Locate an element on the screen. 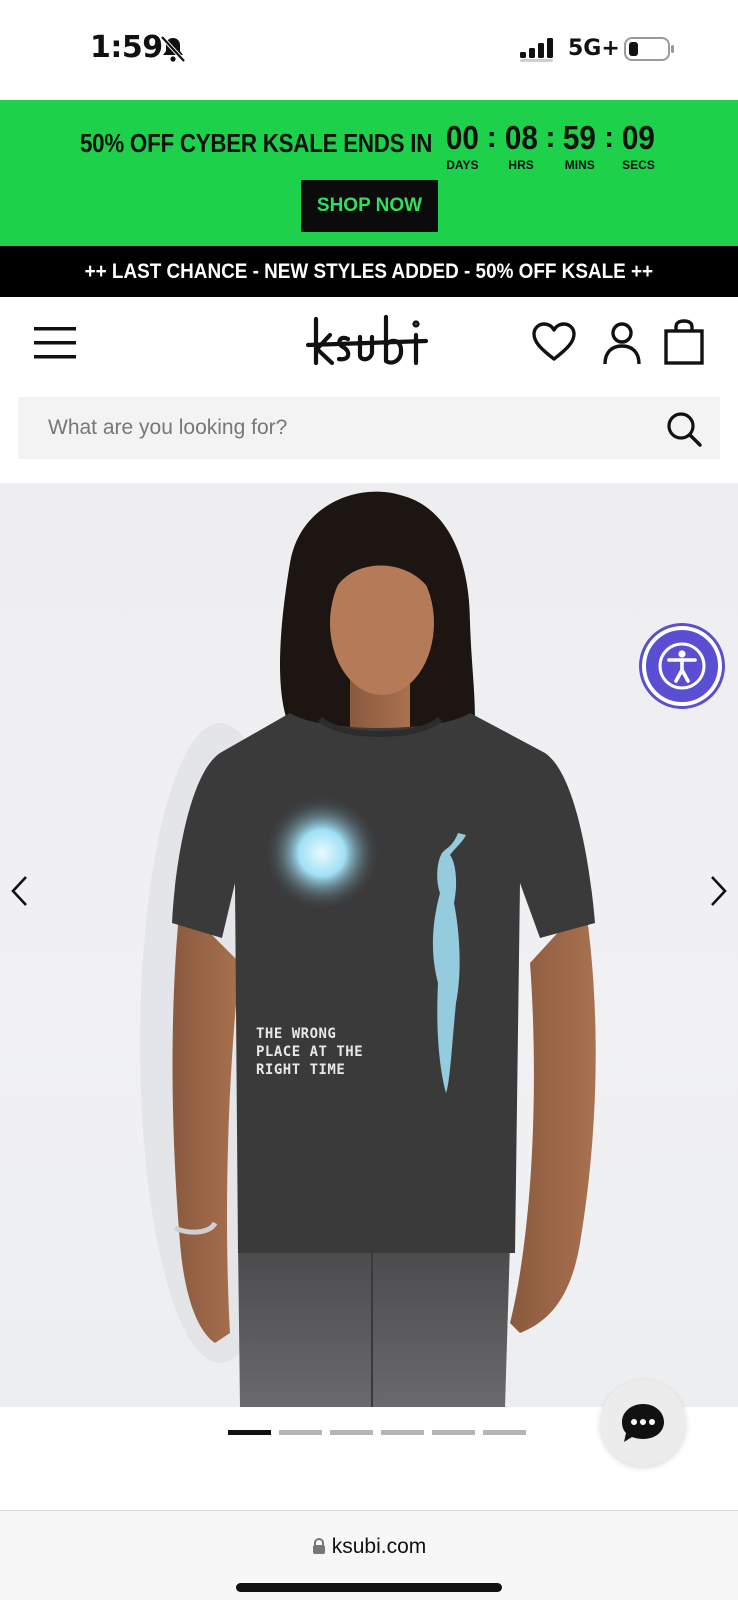  countdown-days: 00 DAYS is located at coordinates (462, 146).